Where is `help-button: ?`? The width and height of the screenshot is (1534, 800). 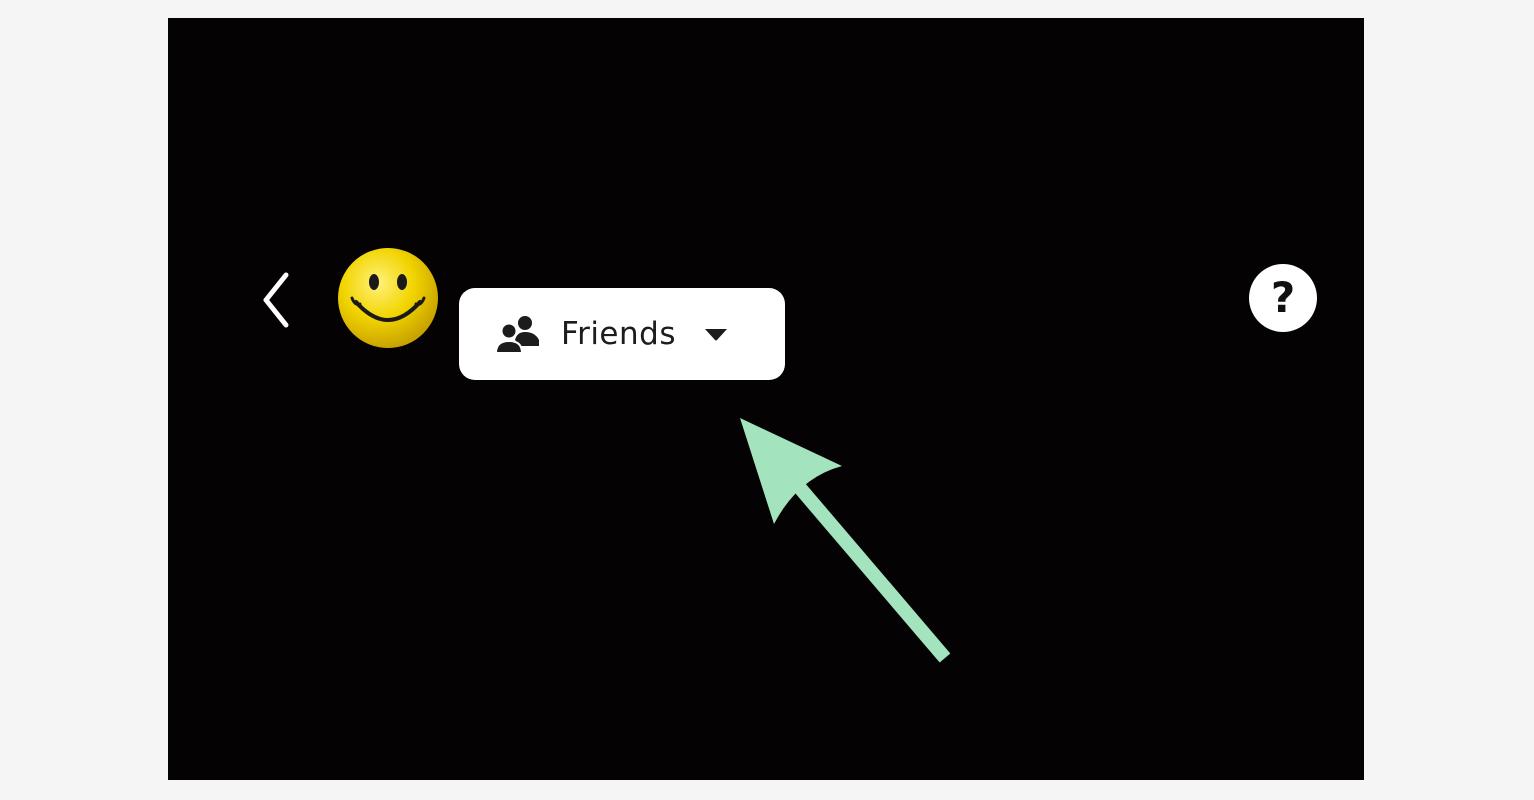 help-button: ? is located at coordinates (1283, 298).